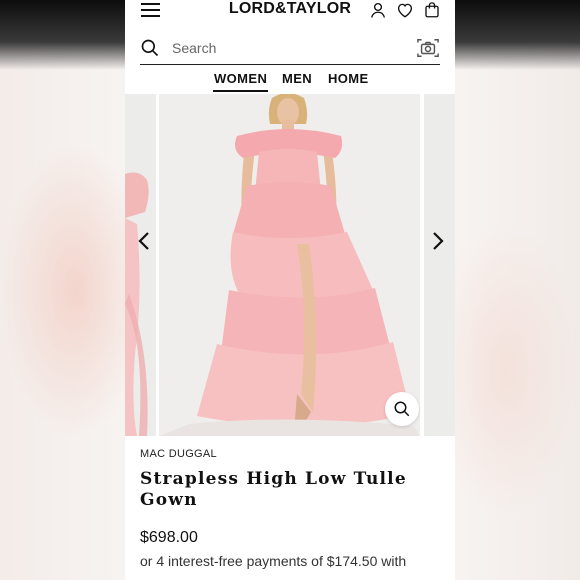 Image resolution: width=580 pixels, height=580 pixels. I want to click on search-bar: Search, so click(290, 49).